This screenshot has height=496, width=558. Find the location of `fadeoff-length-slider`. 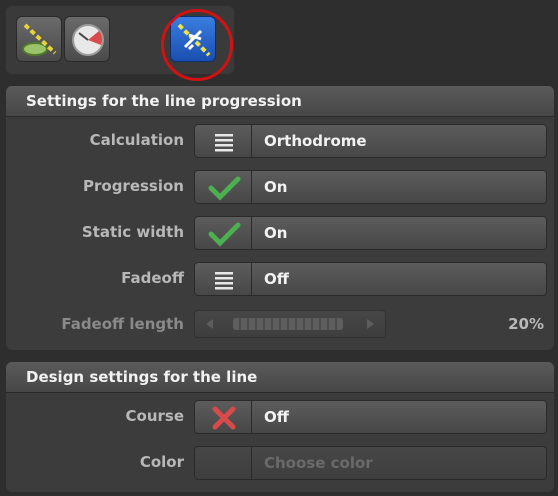

fadeoff-length-slider is located at coordinates (290, 324).